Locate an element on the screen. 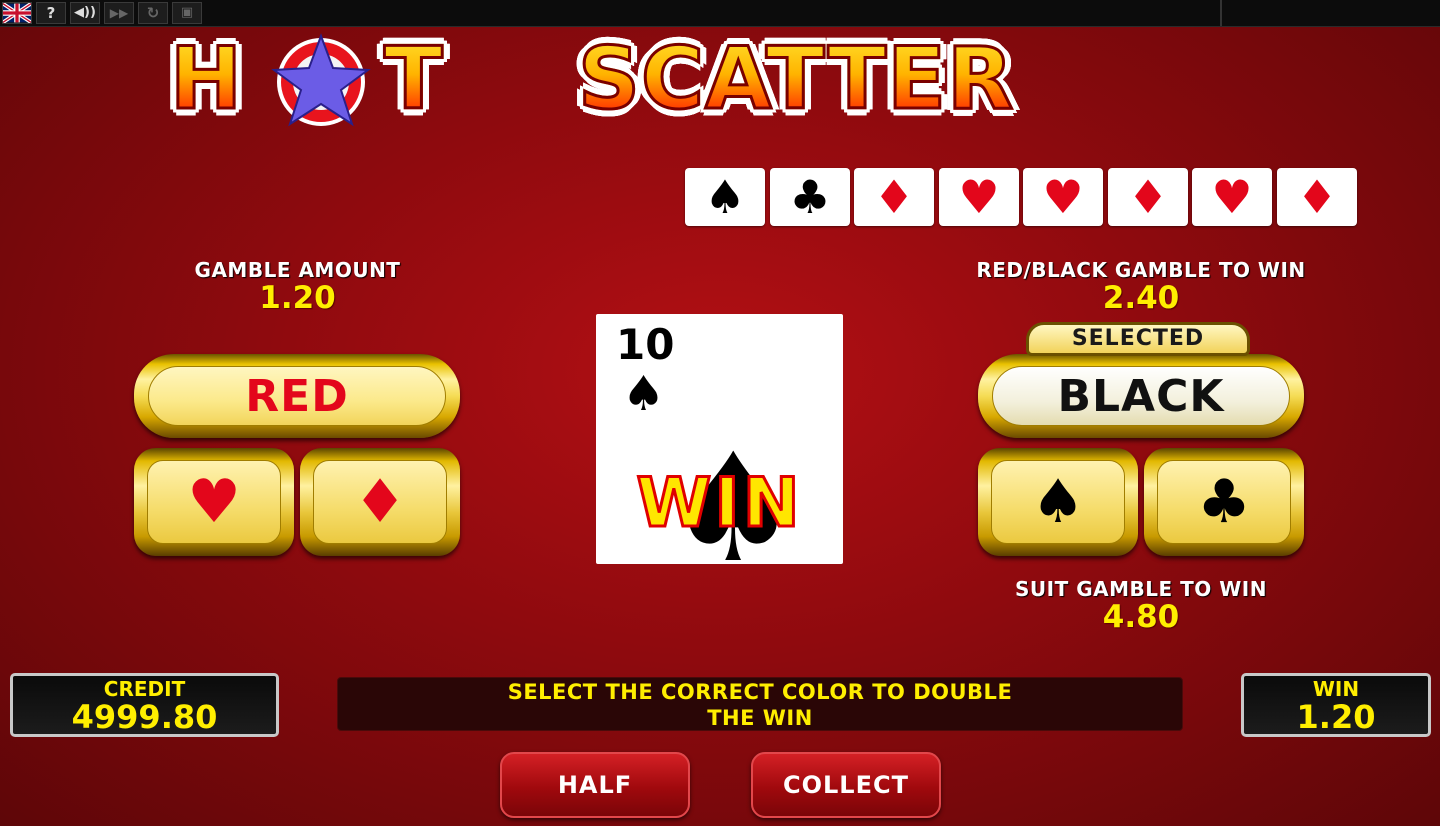  credit-panel: CREDIT 4999.80 is located at coordinates (144, 705).